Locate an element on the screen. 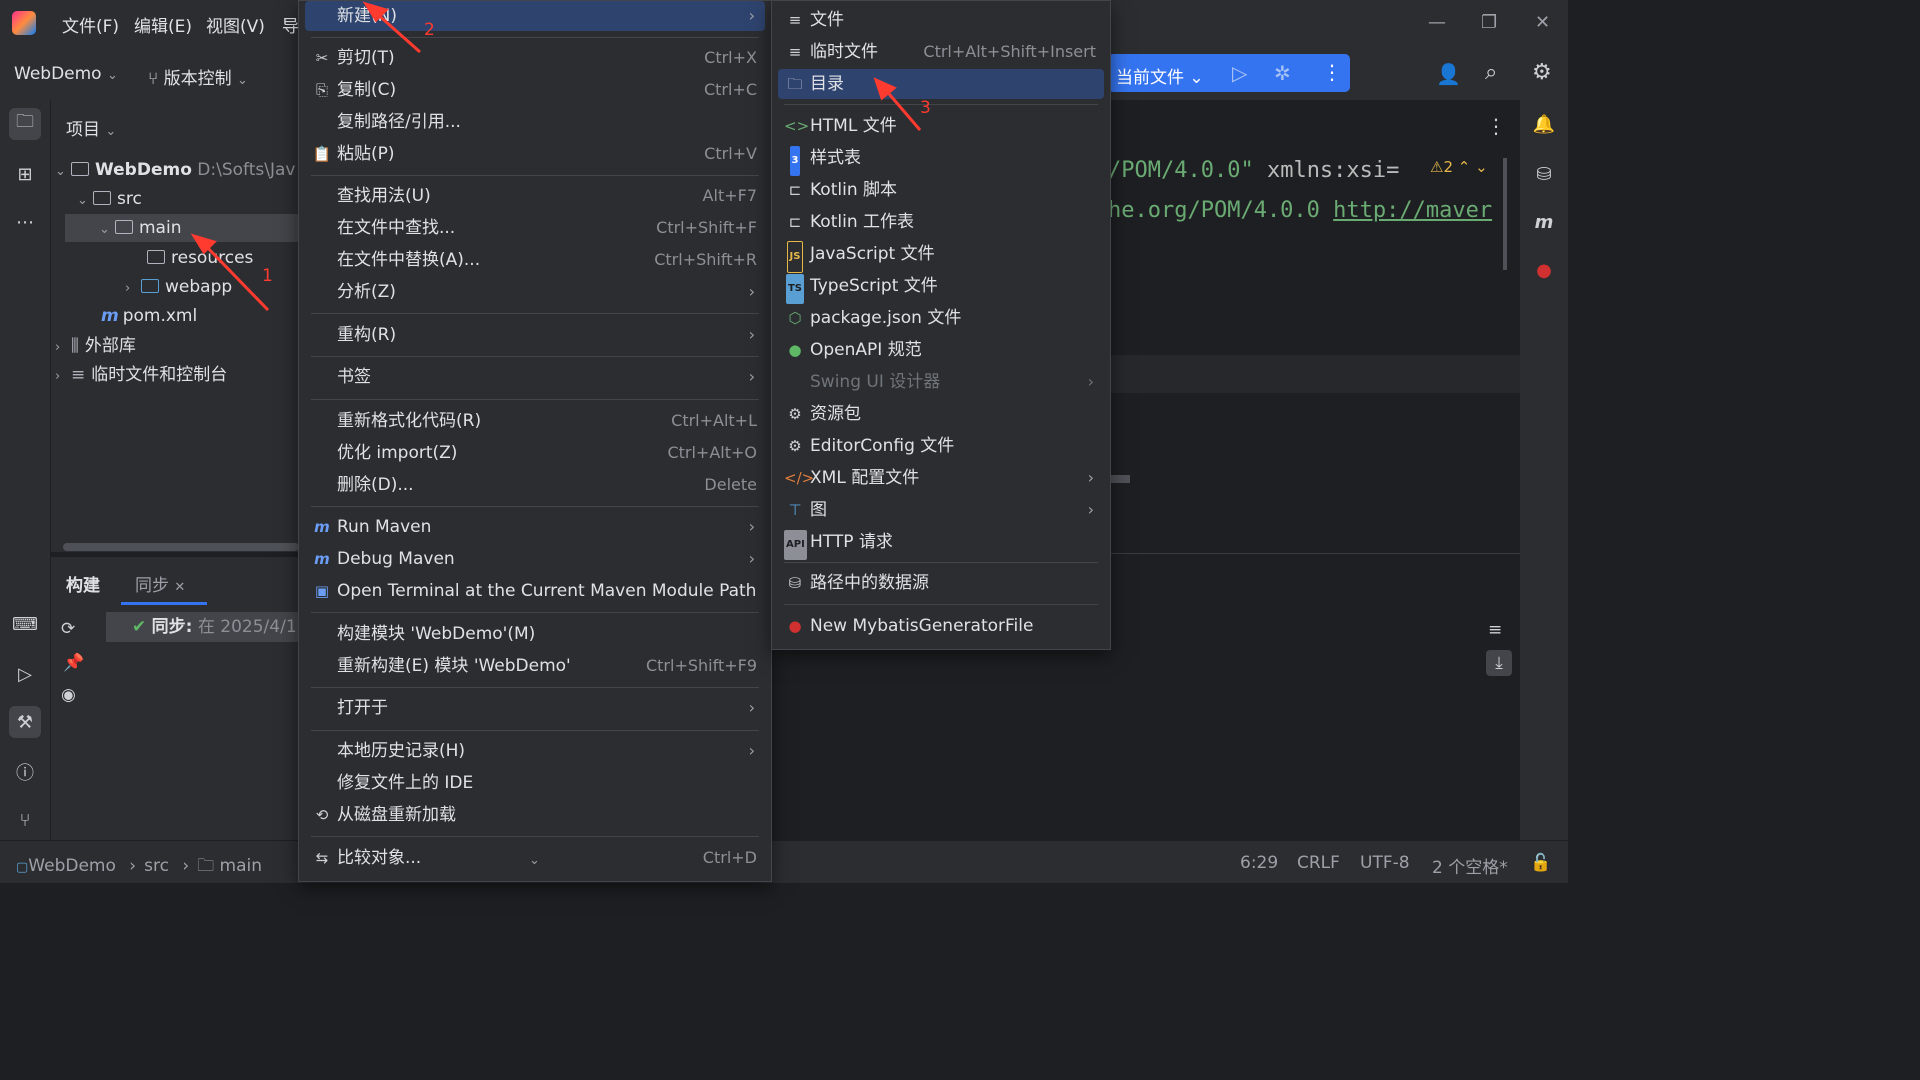 Image resolution: width=1920 pixels, height=1080 pixels. annotation-overlay is located at coordinates (556, 156).